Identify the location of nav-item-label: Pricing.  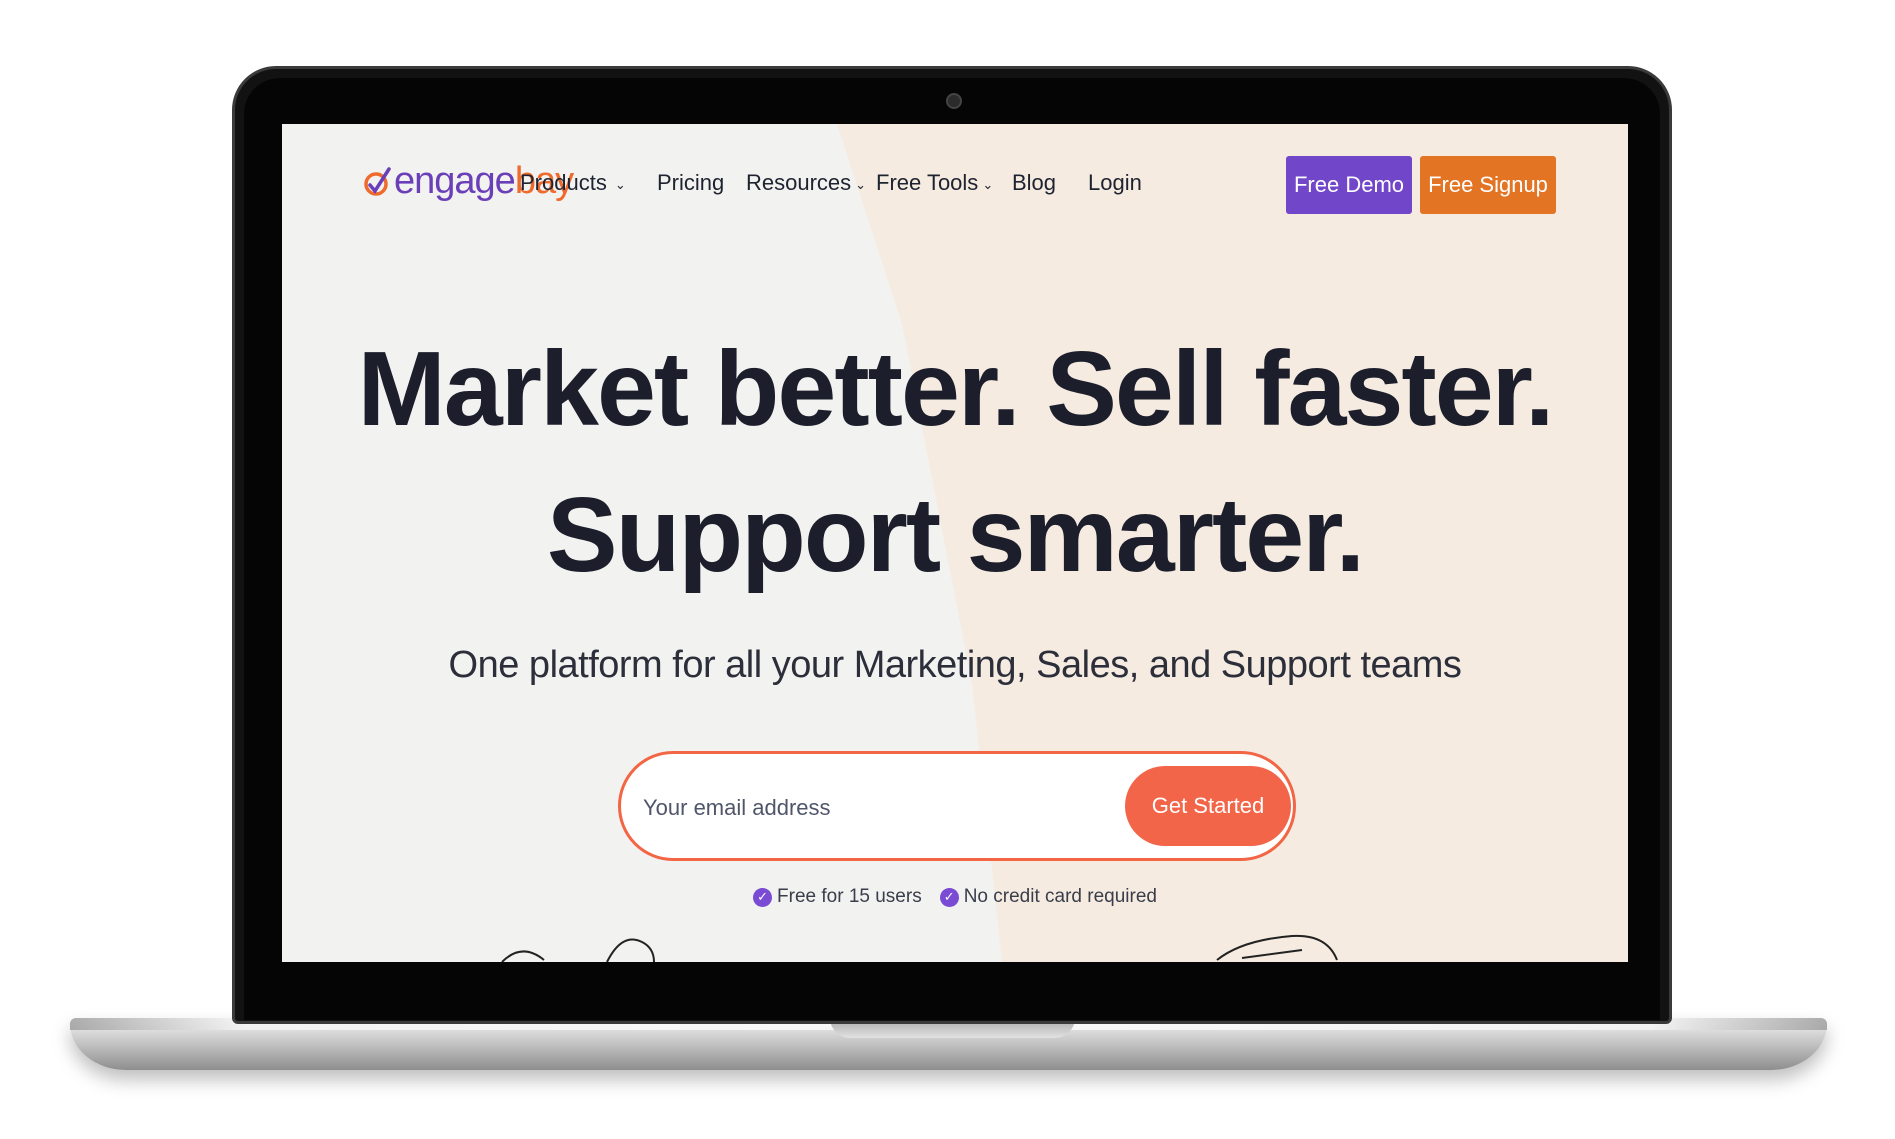
(691, 182).